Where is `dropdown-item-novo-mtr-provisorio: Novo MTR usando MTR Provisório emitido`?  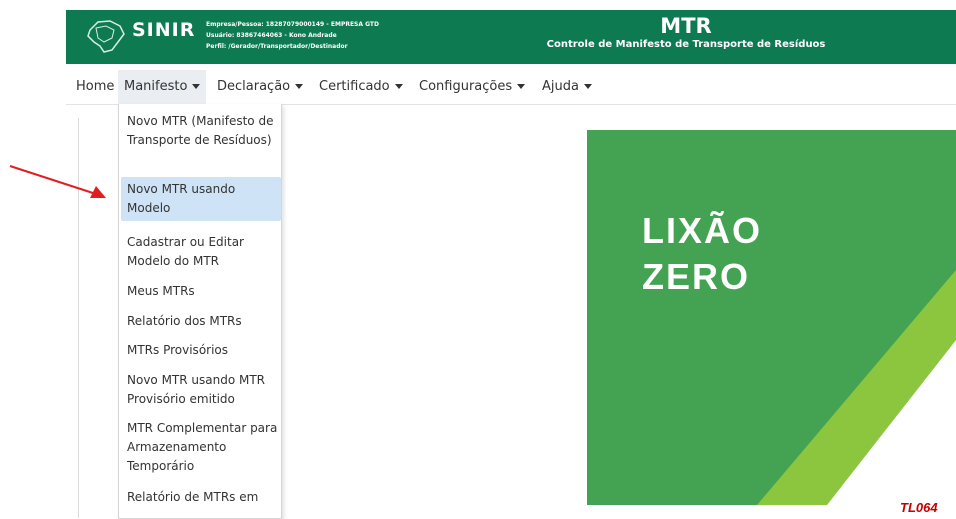
dropdown-item-novo-mtr-provisorio: Novo MTR usando MTR Provisório emitido is located at coordinates (201, 390).